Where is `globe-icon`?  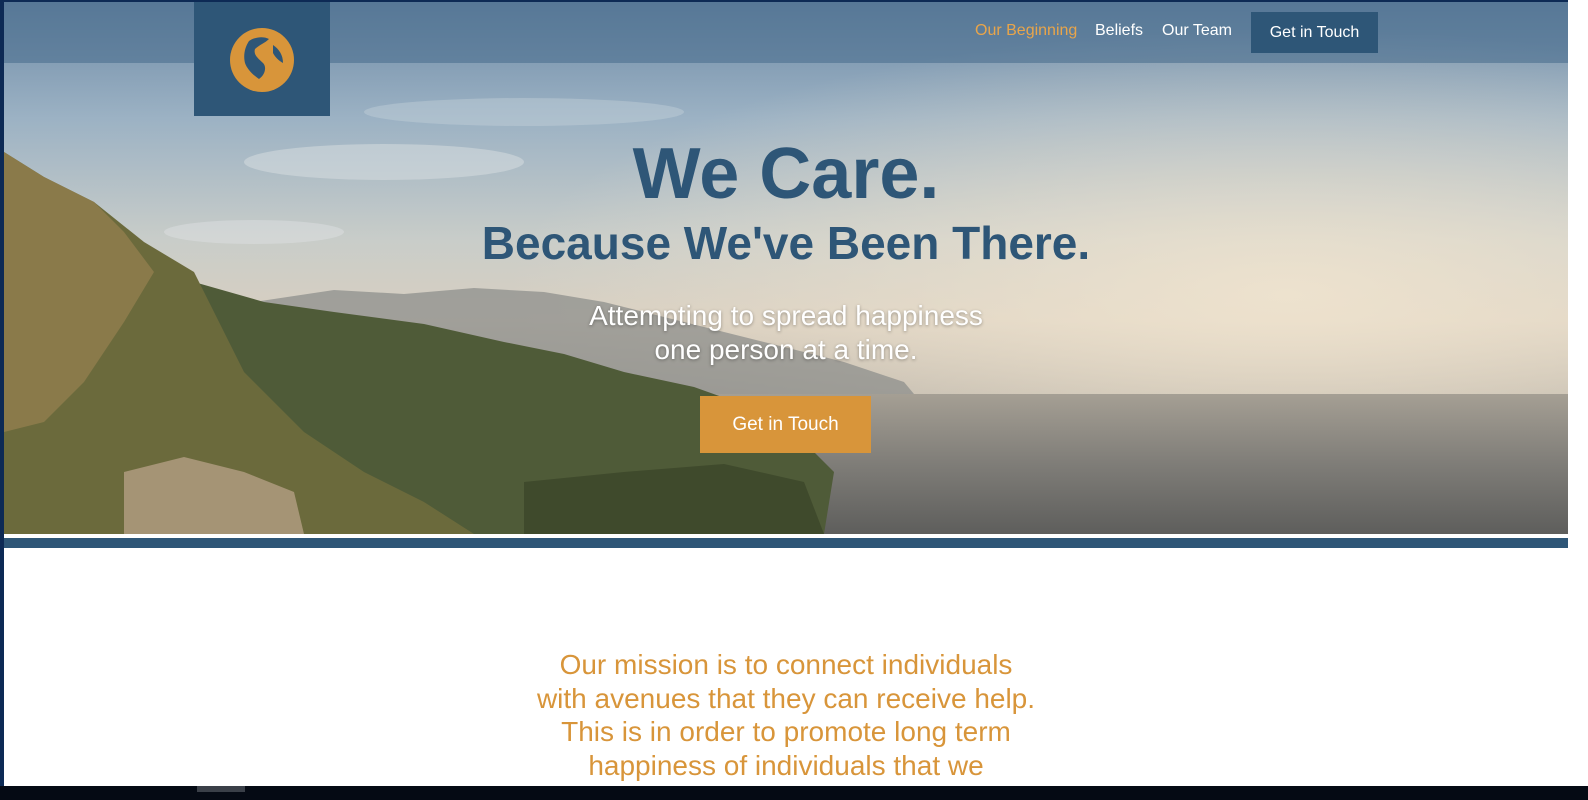
globe-icon is located at coordinates (262, 60).